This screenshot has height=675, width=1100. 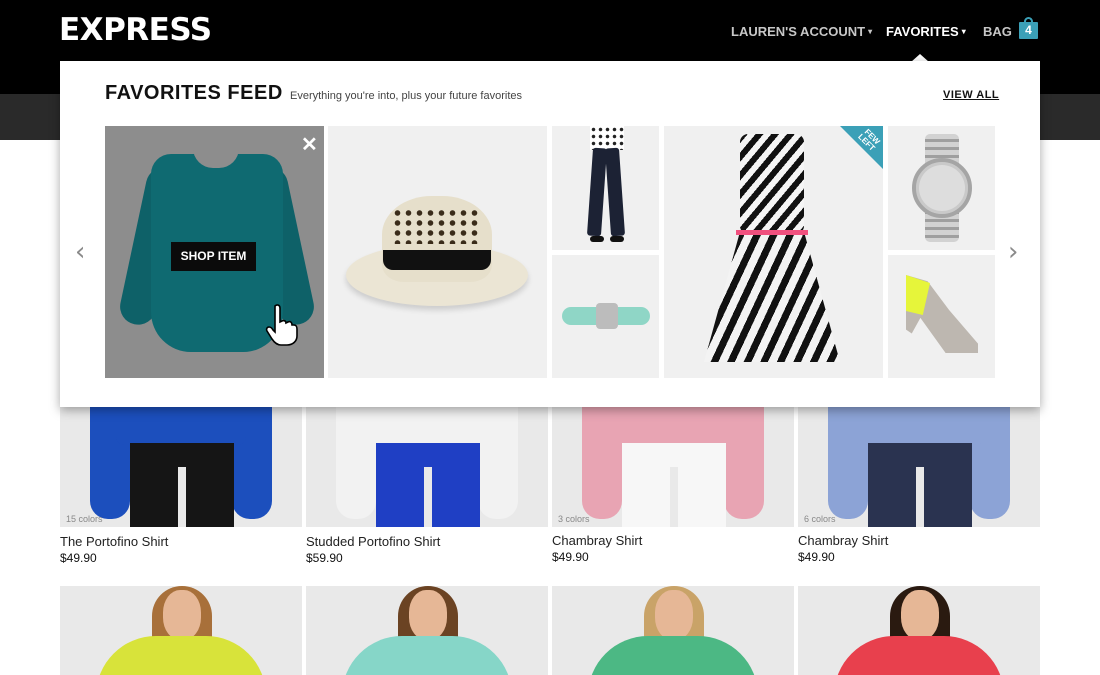 What do you see at coordinates (135, 30) in the screenshot?
I see `express-logo: EXPRESS` at bounding box center [135, 30].